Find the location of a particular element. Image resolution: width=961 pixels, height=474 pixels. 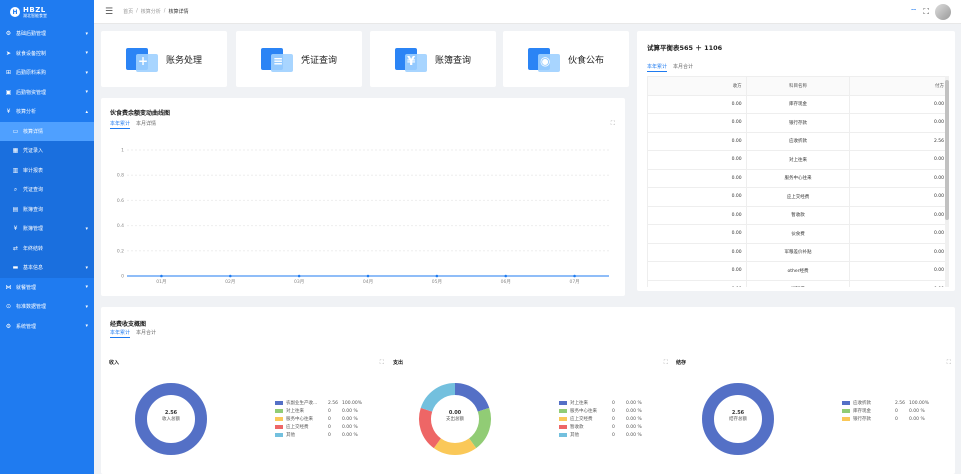

logo: H HBZL 湖北智能食堂 is located at coordinates (47, 12).